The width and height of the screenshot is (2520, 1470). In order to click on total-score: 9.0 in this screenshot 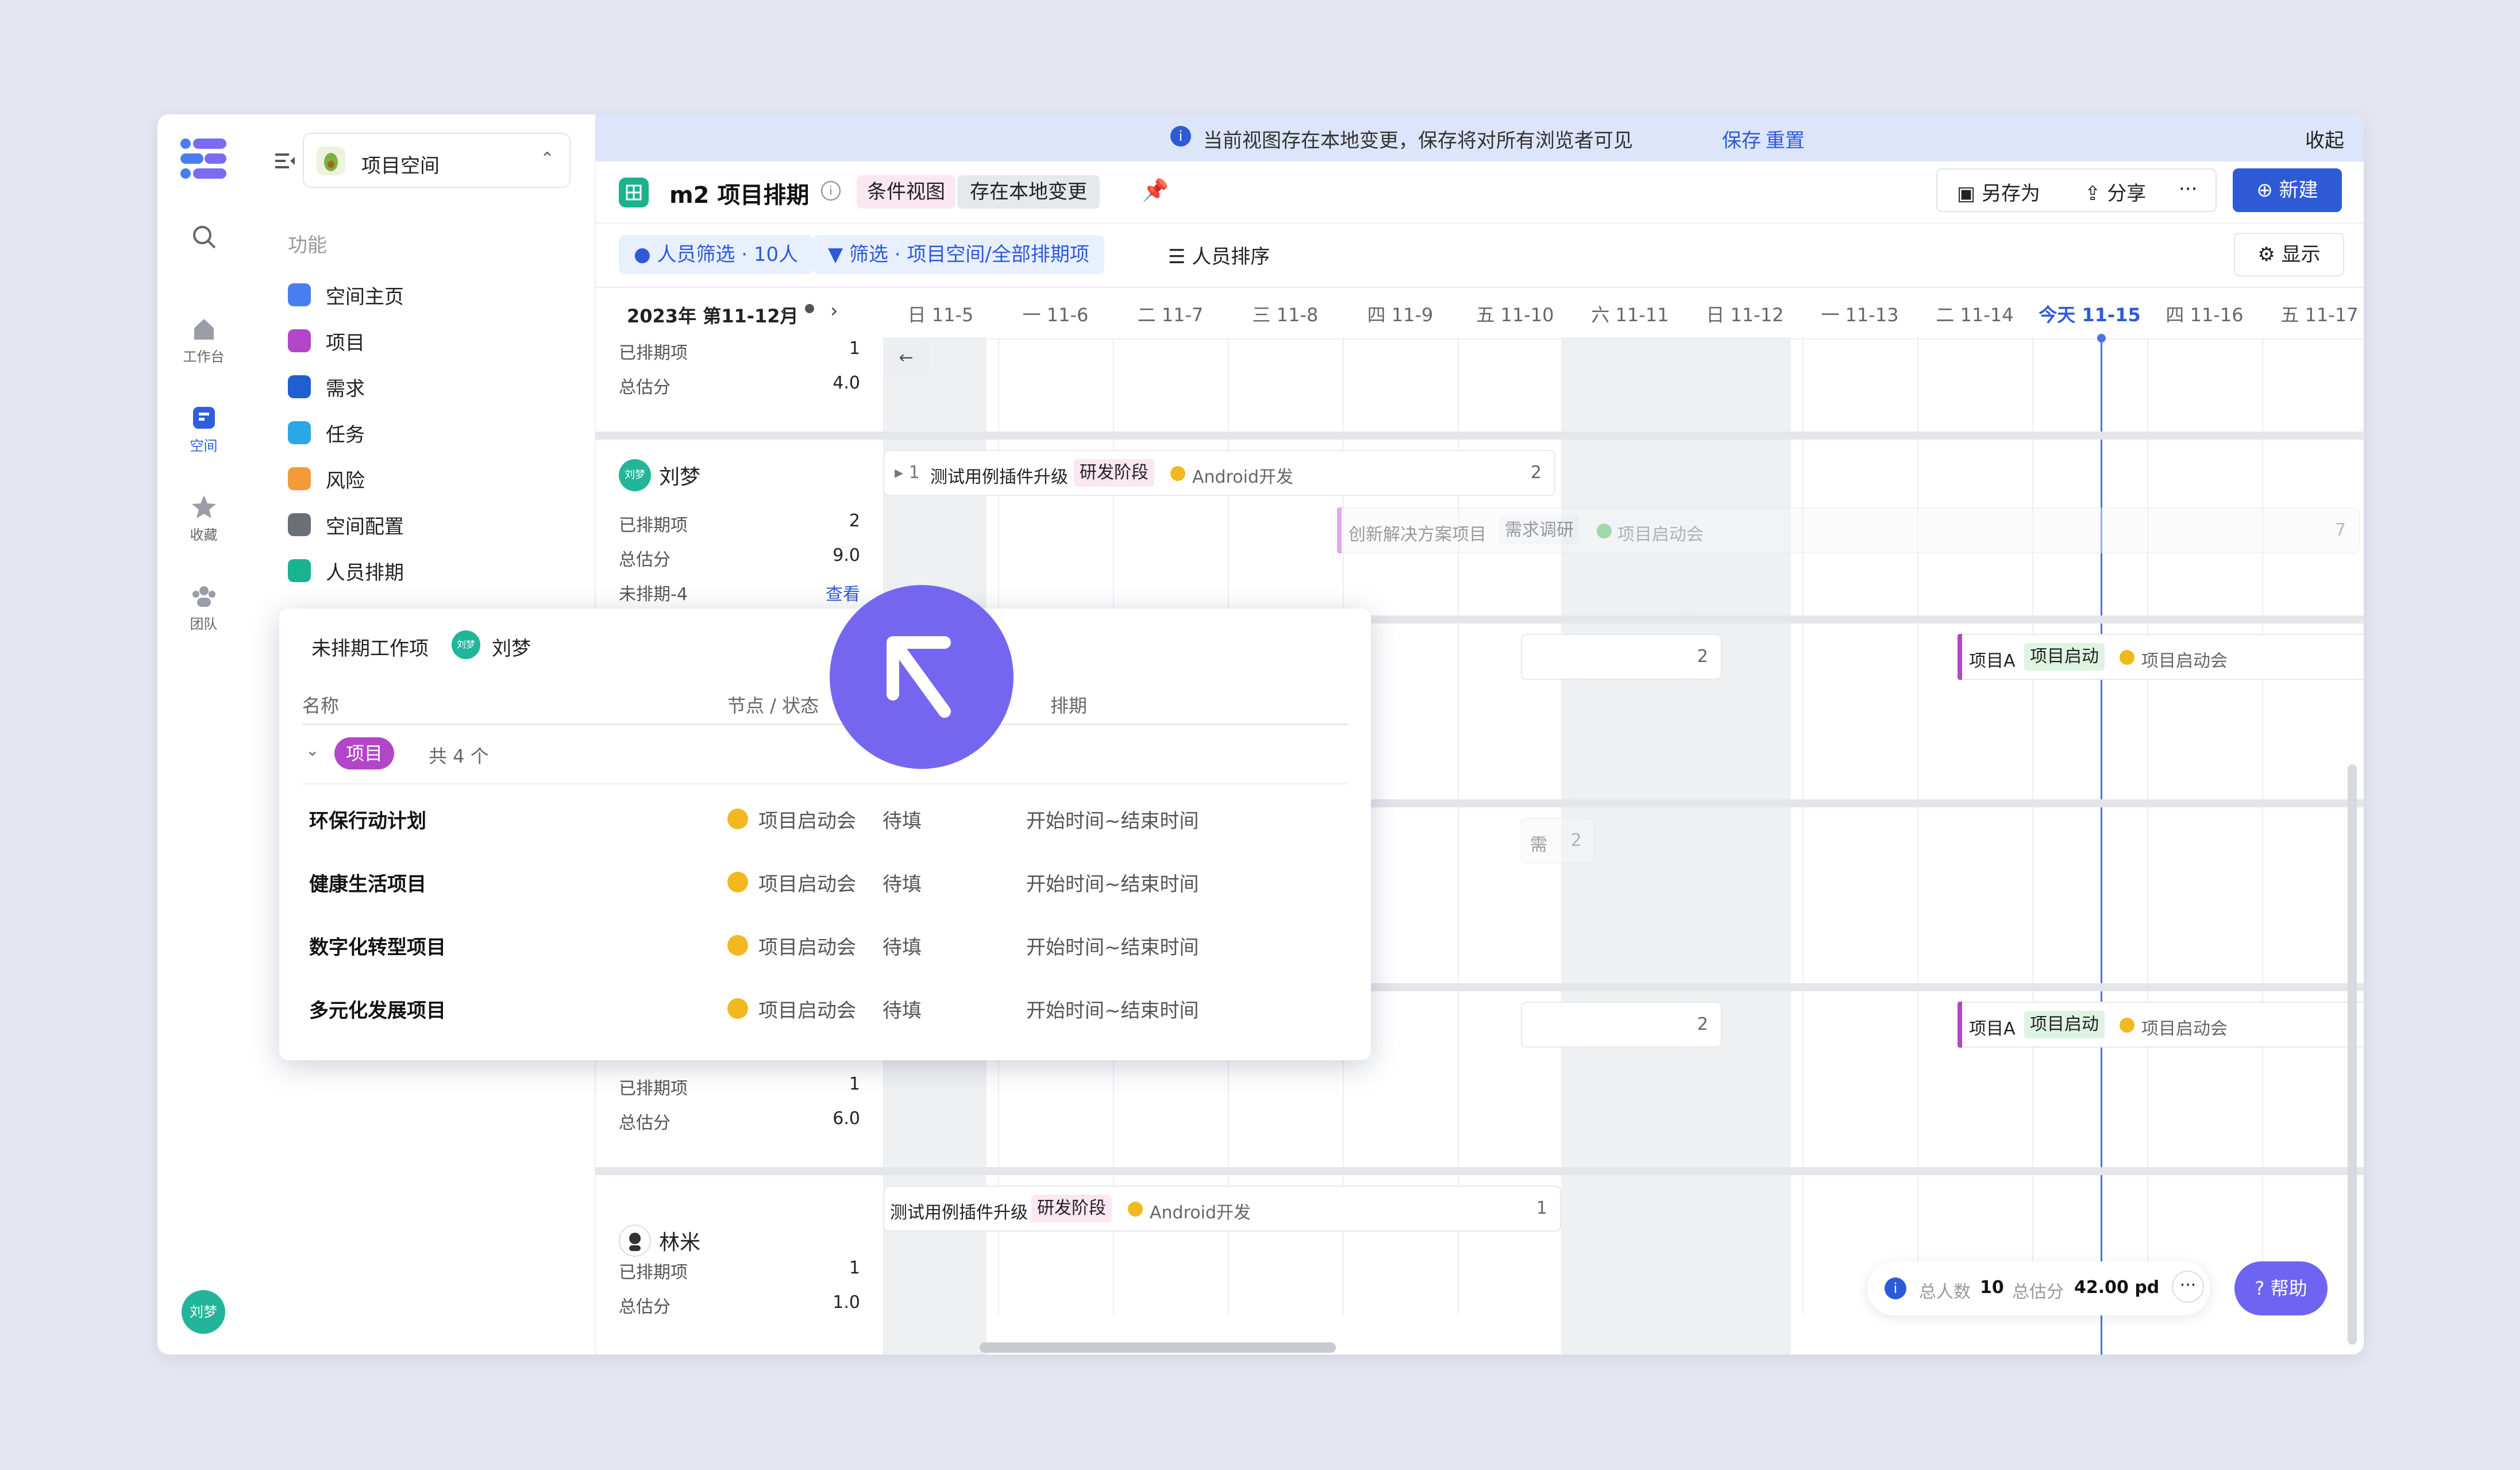, I will do `click(847, 555)`.